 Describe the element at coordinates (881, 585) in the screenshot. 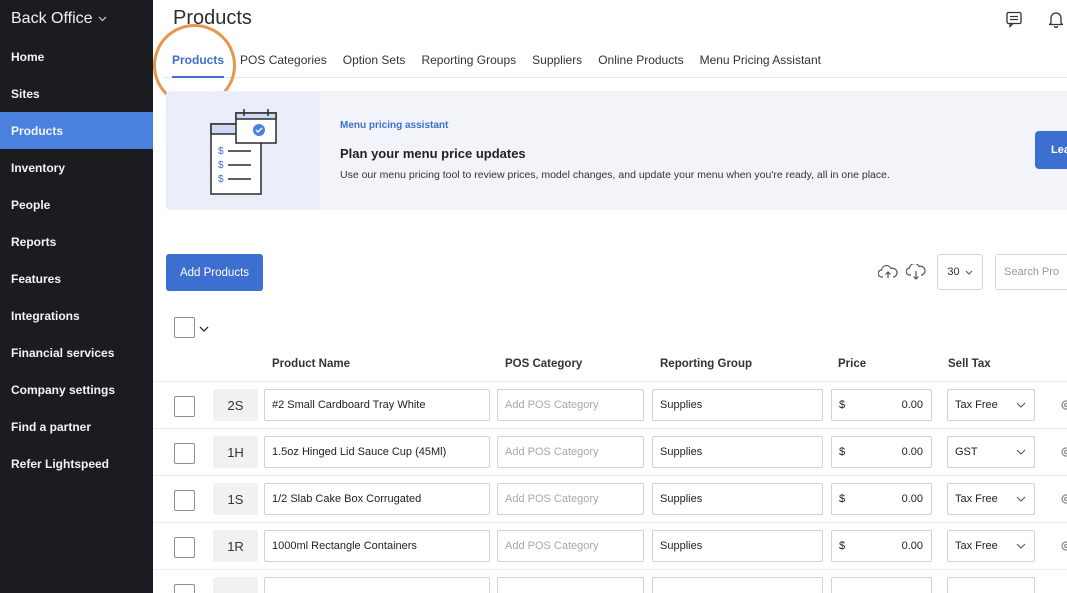

I see `price-input` at that location.